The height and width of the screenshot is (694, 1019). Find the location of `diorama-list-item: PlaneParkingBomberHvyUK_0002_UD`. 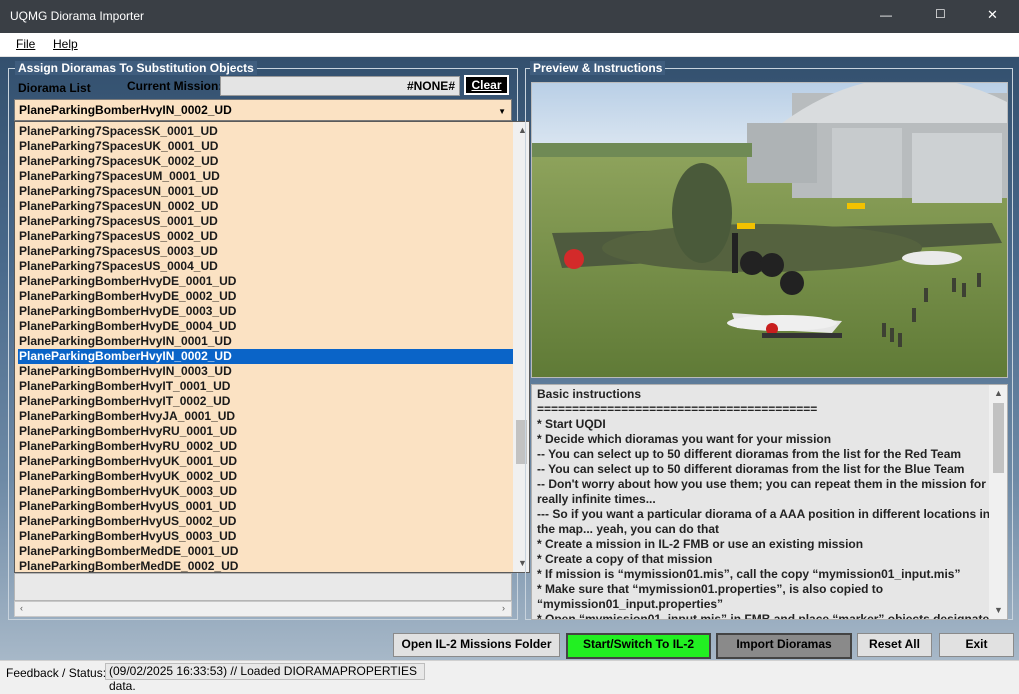

diorama-list-item: PlaneParkingBomberHvyUK_0002_UD is located at coordinates (266, 476).